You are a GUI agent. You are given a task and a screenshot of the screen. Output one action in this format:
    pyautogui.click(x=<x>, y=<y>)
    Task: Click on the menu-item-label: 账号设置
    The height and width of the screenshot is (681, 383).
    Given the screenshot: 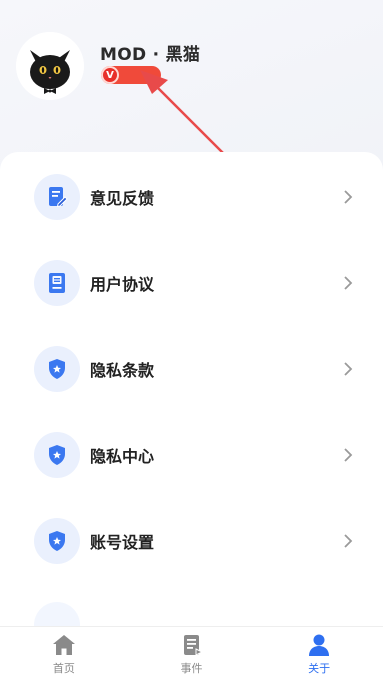 What is the action you would take?
    pyautogui.click(x=122, y=542)
    